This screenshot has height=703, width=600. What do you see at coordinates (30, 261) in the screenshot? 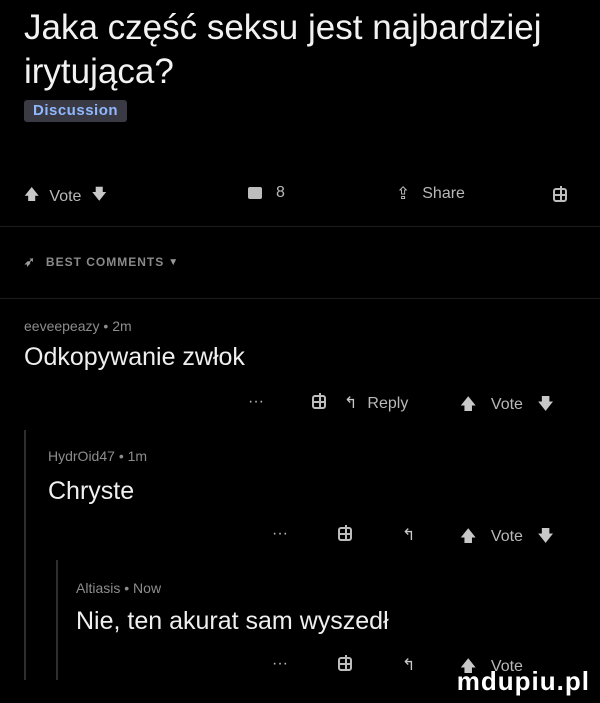
I see `rocket-icon: ➶` at bounding box center [30, 261].